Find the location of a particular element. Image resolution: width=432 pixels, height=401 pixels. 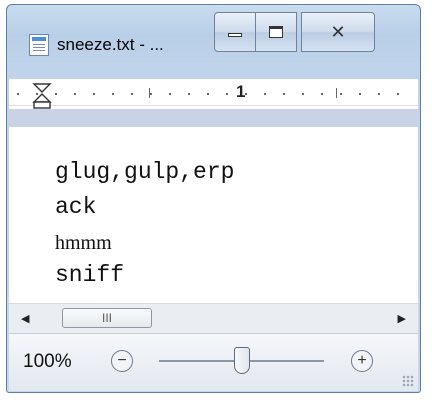

ruler-margin-band is located at coordinates (213, 118).